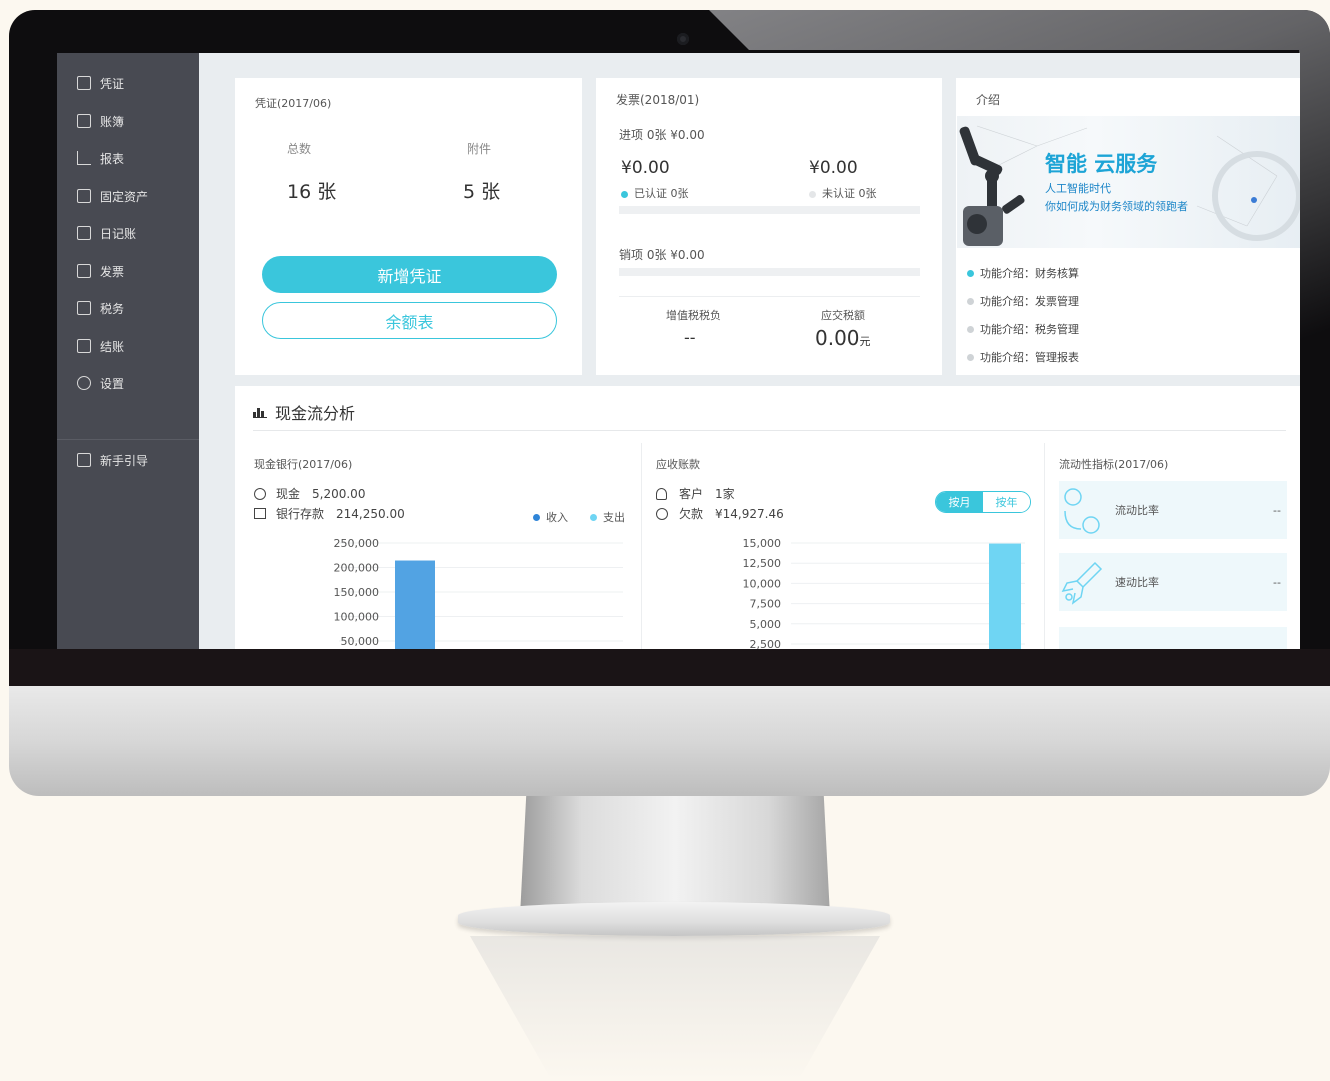  Describe the element at coordinates (675, 856) in the screenshot. I see `monitor-stand` at that location.